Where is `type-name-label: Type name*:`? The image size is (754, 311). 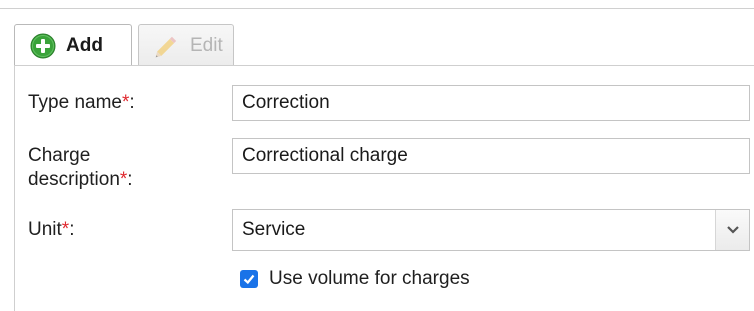
type-name-label: Type name*: is located at coordinates (81, 103).